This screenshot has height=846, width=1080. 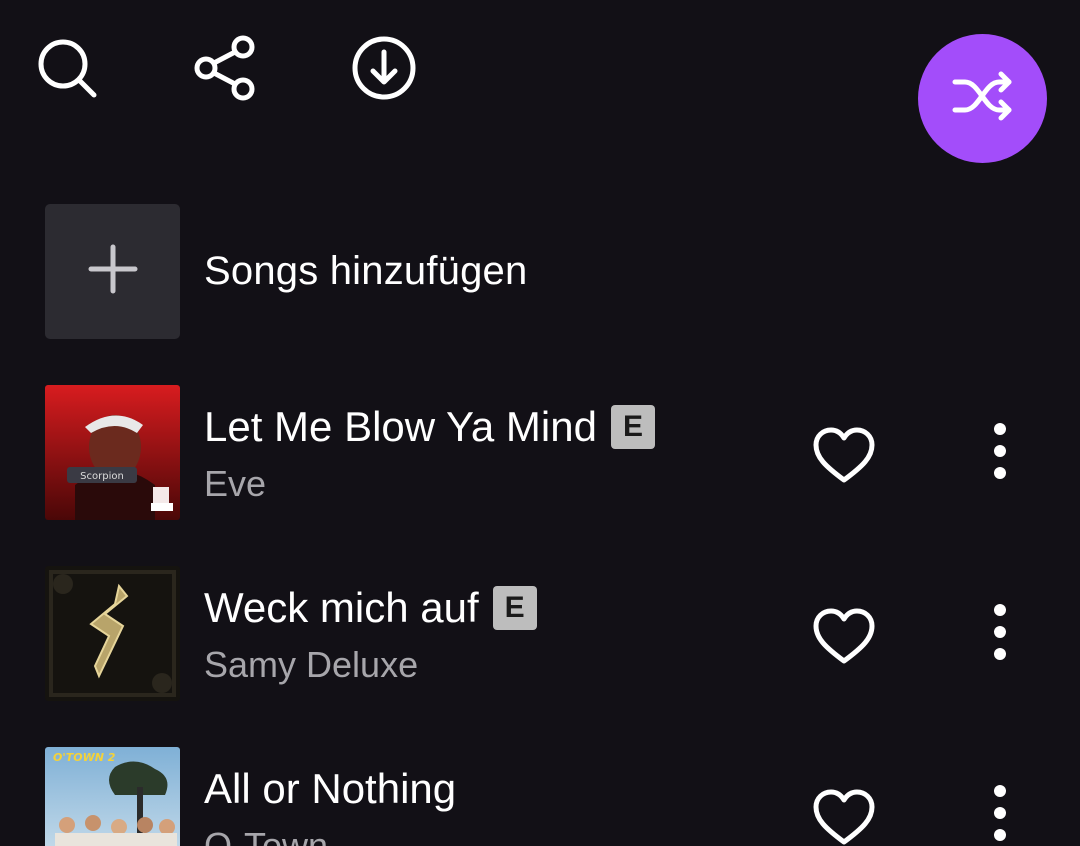 What do you see at coordinates (400, 426) in the screenshot?
I see `track-title: Let Me Blow Ya Mind` at bounding box center [400, 426].